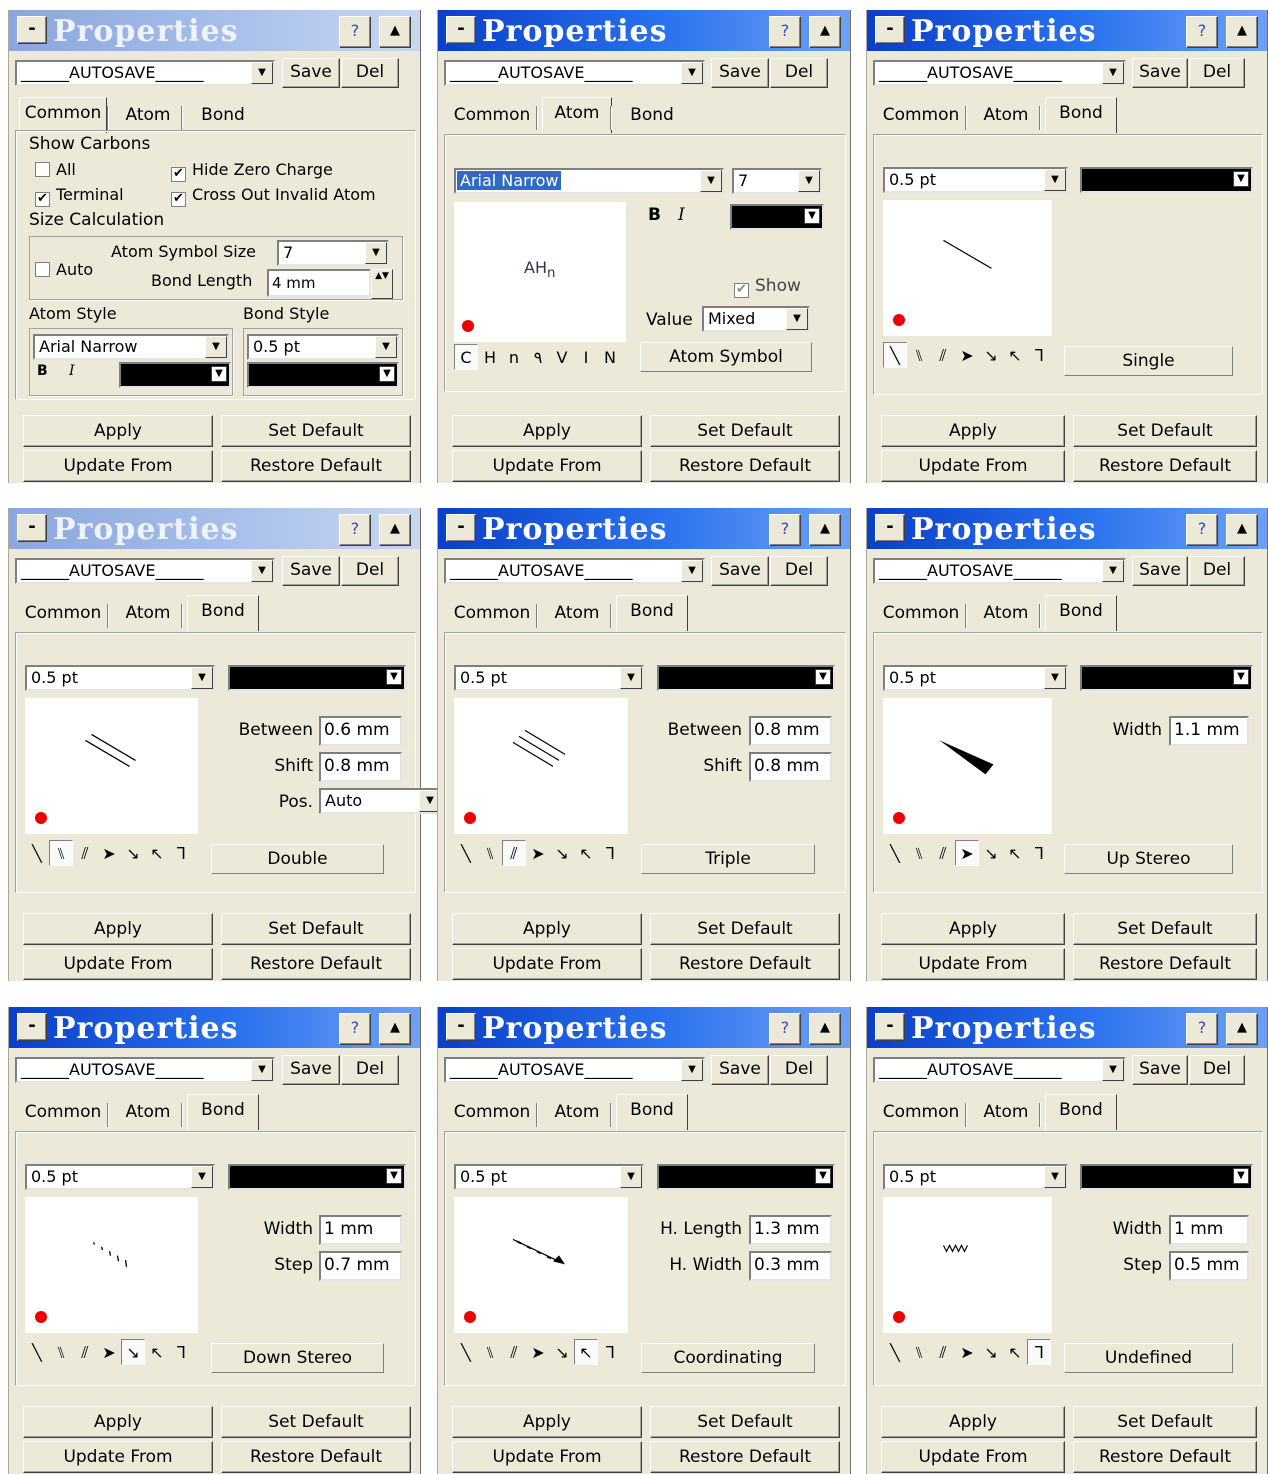 The height and width of the screenshot is (1474, 1268). What do you see at coordinates (79, 196) in the screenshot?
I see `terminal-checkbox: ✔ Terminal` at bounding box center [79, 196].